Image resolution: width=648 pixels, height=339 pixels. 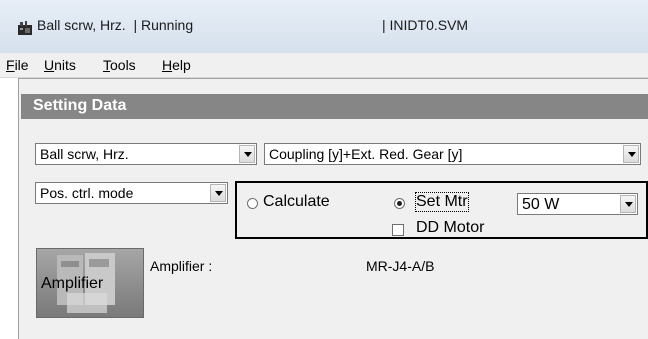 I want to click on window-title: Ball scrw, Hrz. | Running, so click(x=115, y=25).